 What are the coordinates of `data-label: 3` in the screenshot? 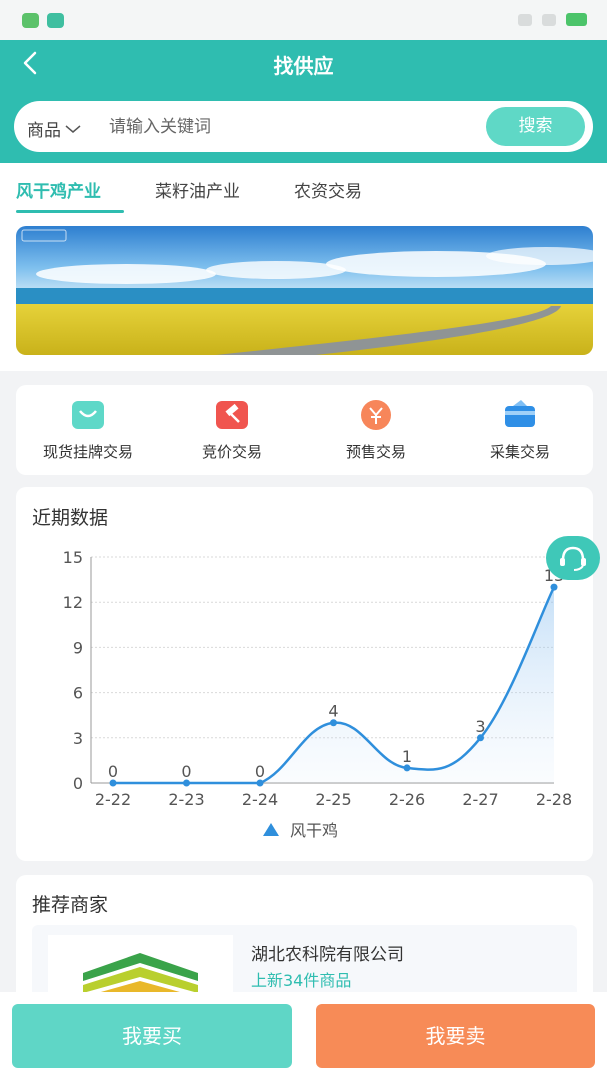 It's located at (480, 726).